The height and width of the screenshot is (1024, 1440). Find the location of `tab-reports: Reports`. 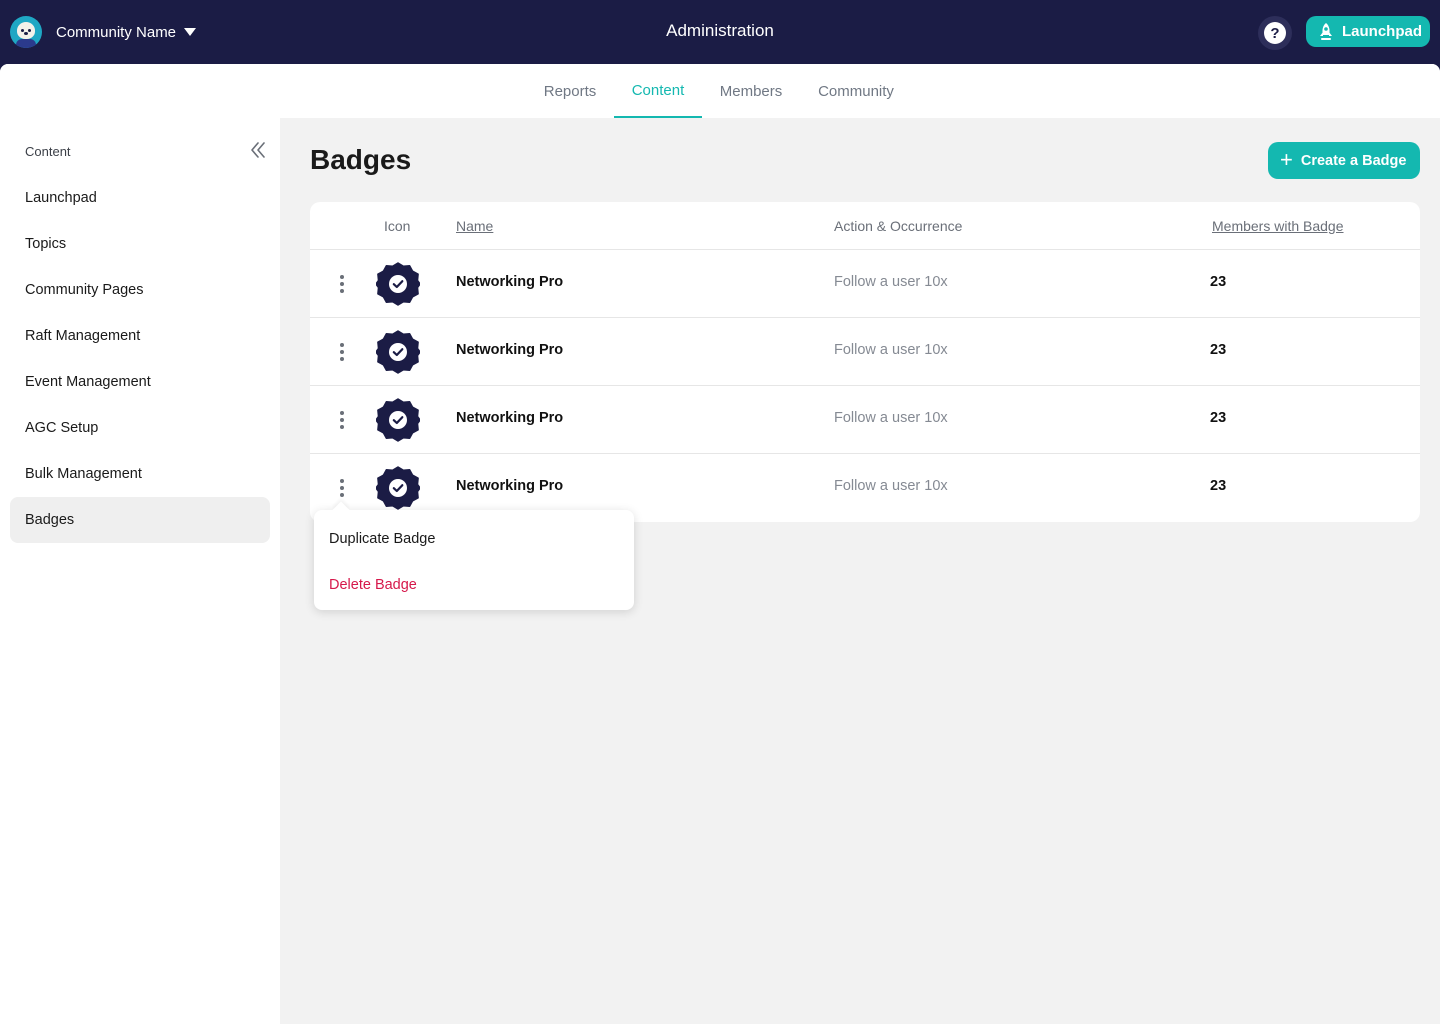

tab-reports: Reports is located at coordinates (570, 91).